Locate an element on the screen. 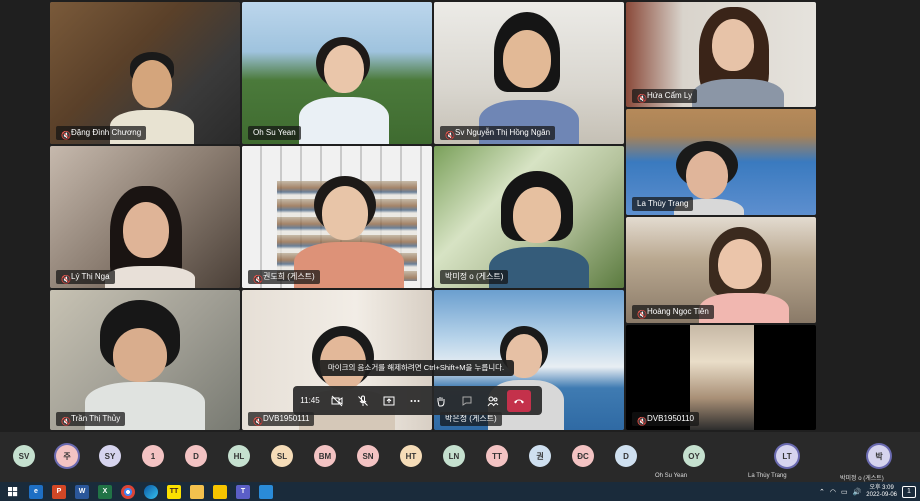 This screenshot has height=501, width=920. video-tile: Oh Su Yean is located at coordinates (337, 73).